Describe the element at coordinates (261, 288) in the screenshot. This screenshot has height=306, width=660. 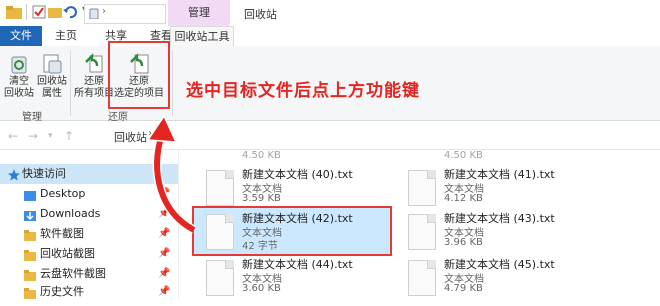
I see `file-size: 3.60 KB` at that location.